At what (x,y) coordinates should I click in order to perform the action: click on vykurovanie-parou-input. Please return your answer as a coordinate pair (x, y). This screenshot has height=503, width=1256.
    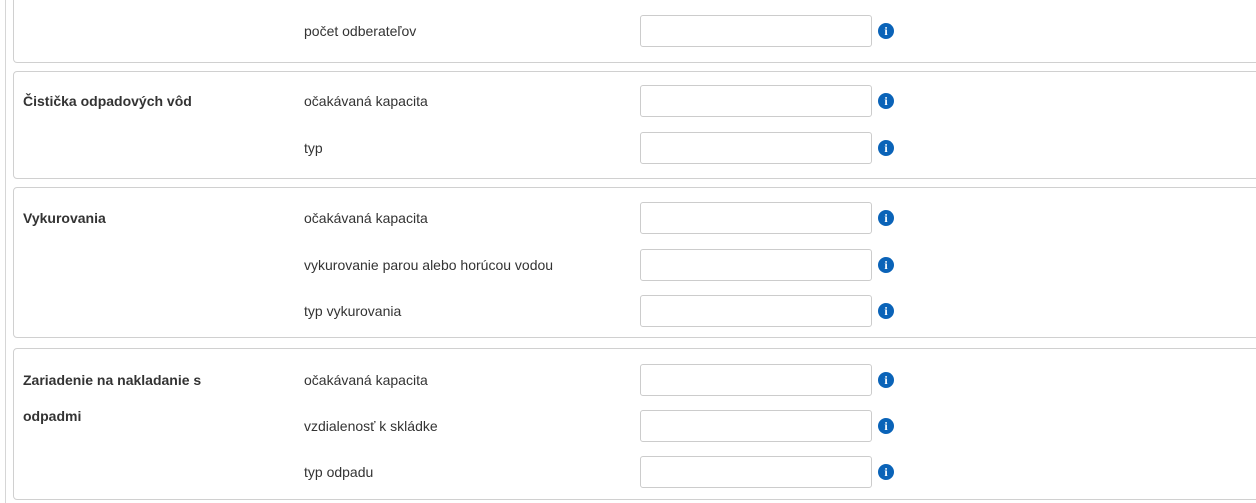
    Looking at the image, I should click on (756, 265).